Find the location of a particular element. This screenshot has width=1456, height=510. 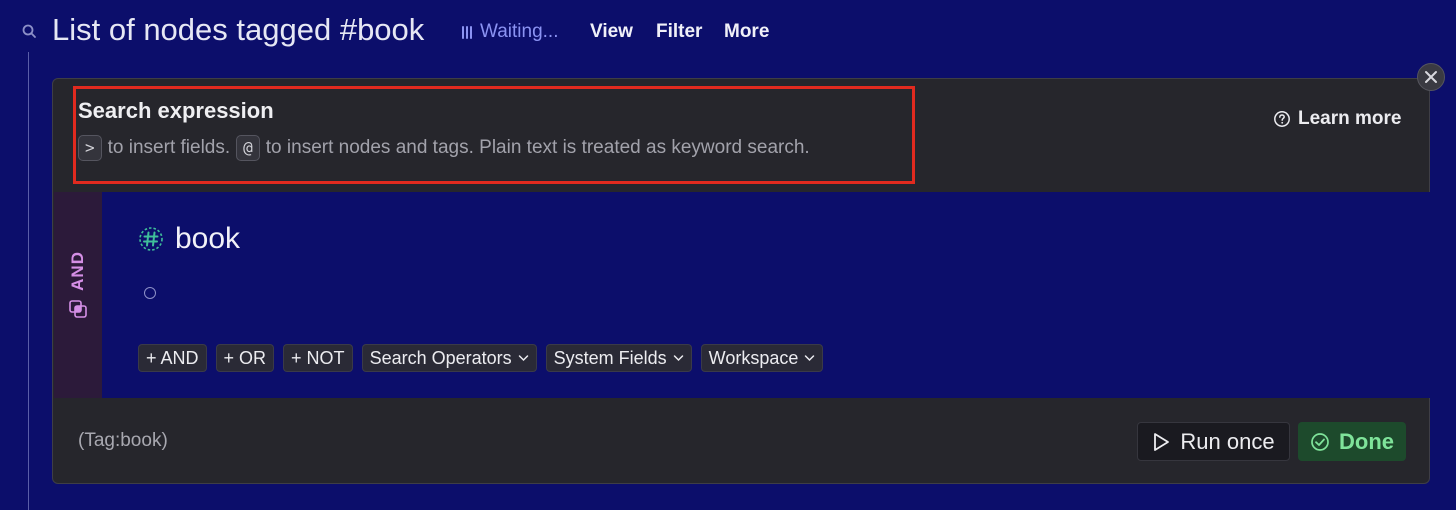

workspace-dropdown: Workspace is located at coordinates (762, 358).